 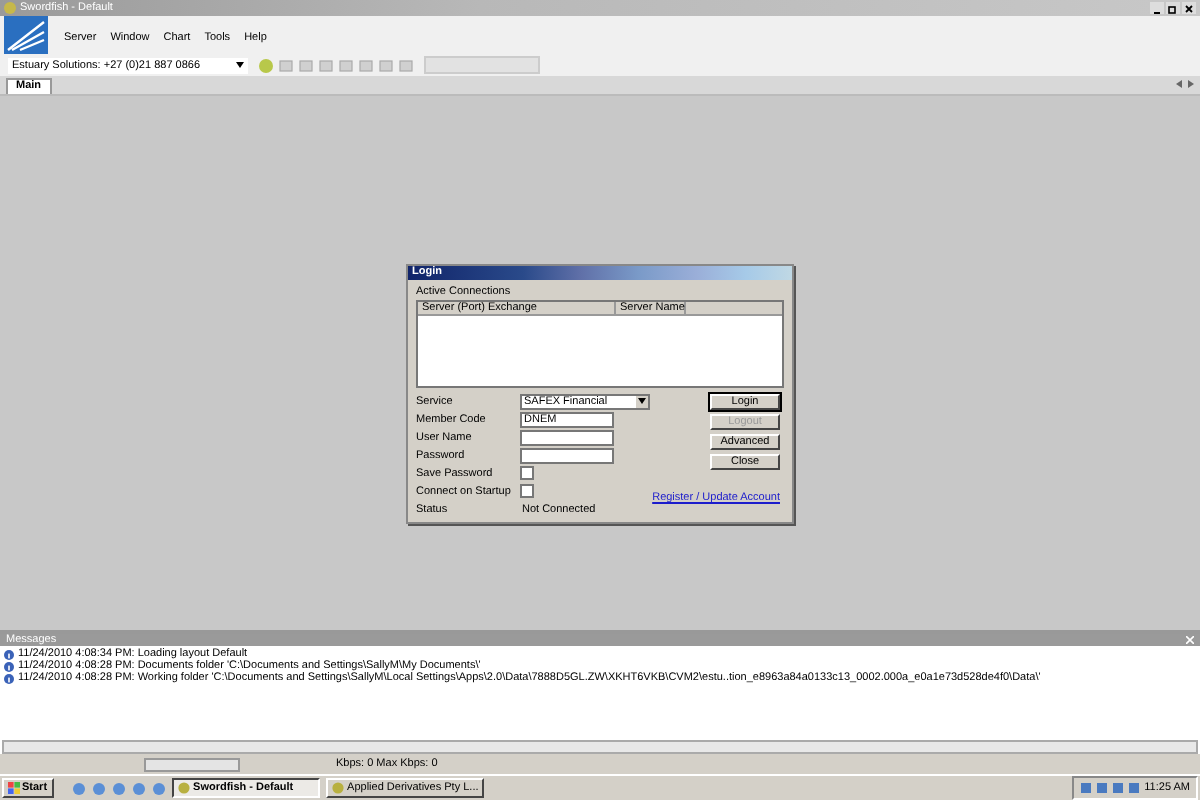 What do you see at coordinates (482, 65) in the screenshot?
I see `layout-dropdown` at bounding box center [482, 65].